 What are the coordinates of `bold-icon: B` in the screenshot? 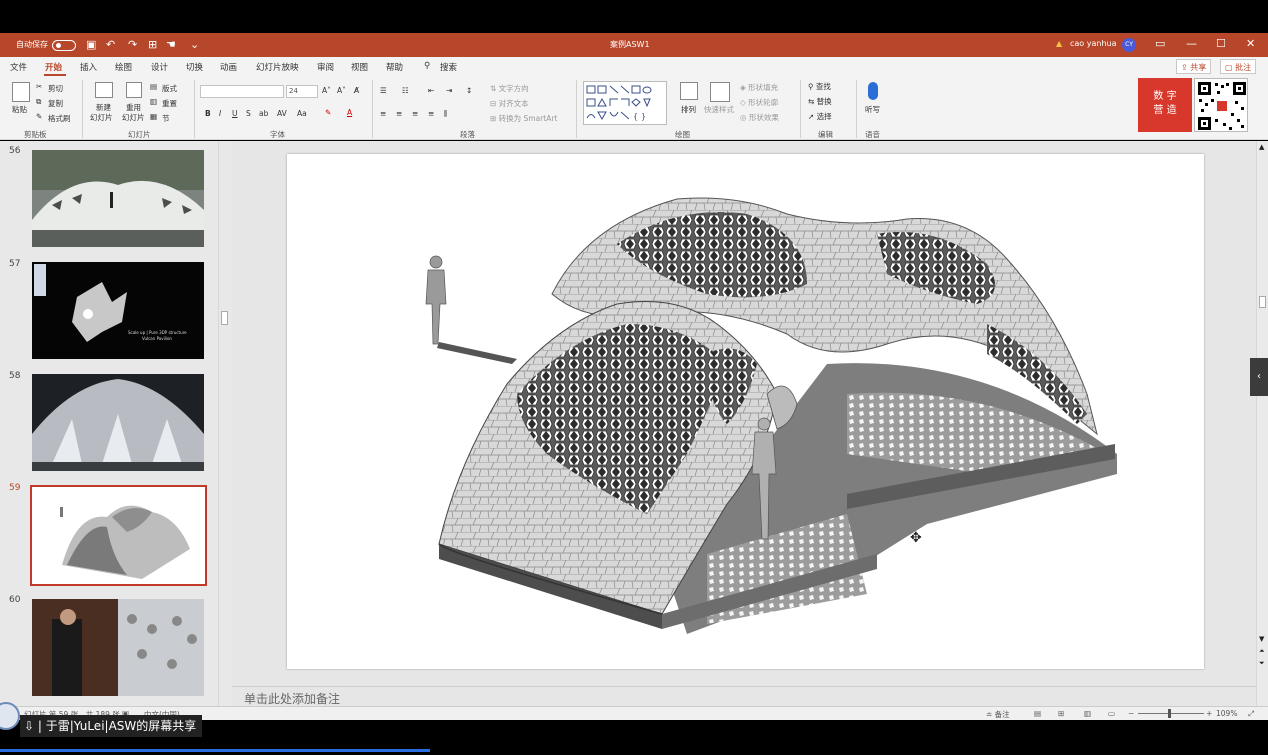 It's located at (208, 113).